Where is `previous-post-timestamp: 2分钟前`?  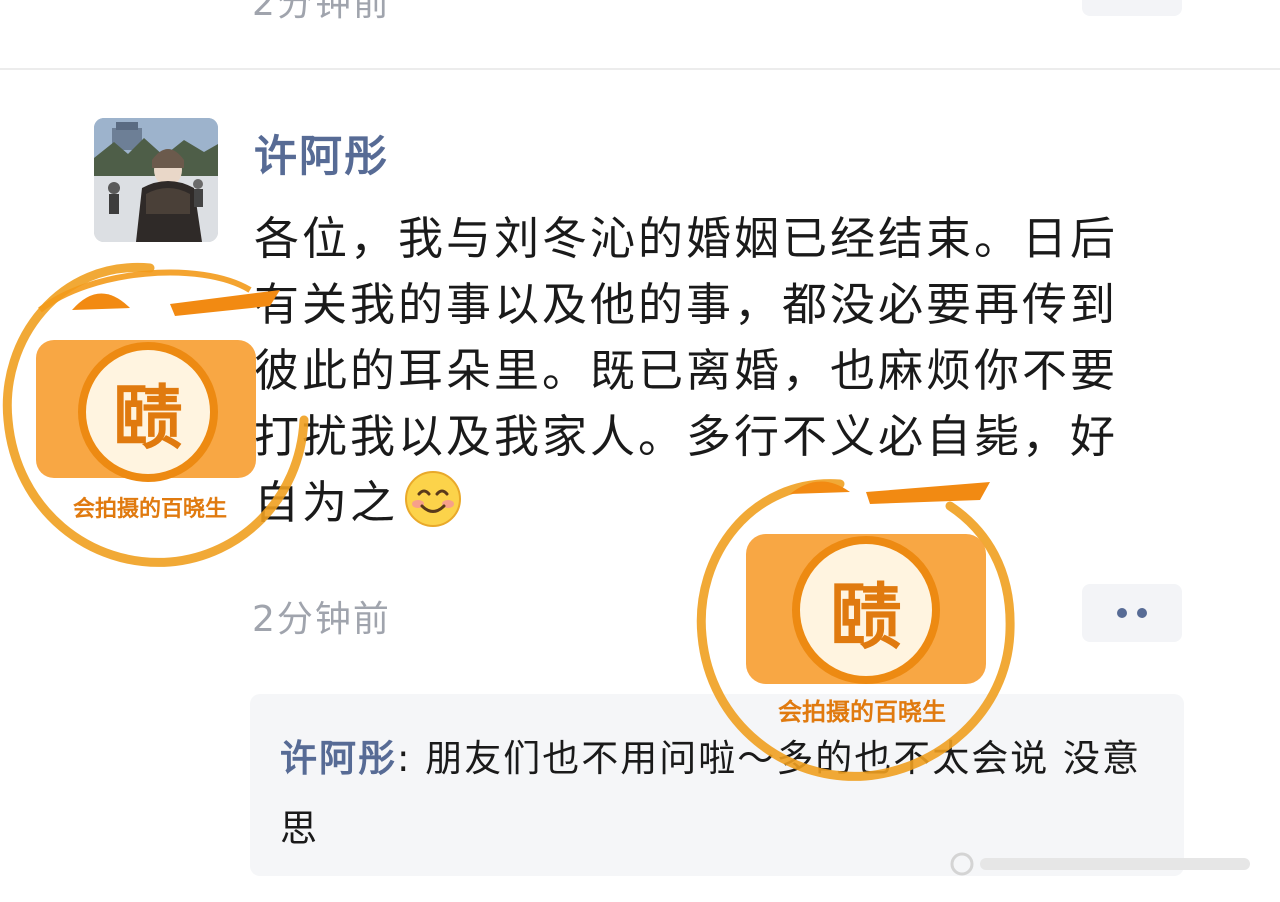
previous-post-timestamp: 2分钟前 is located at coordinates (321, 12).